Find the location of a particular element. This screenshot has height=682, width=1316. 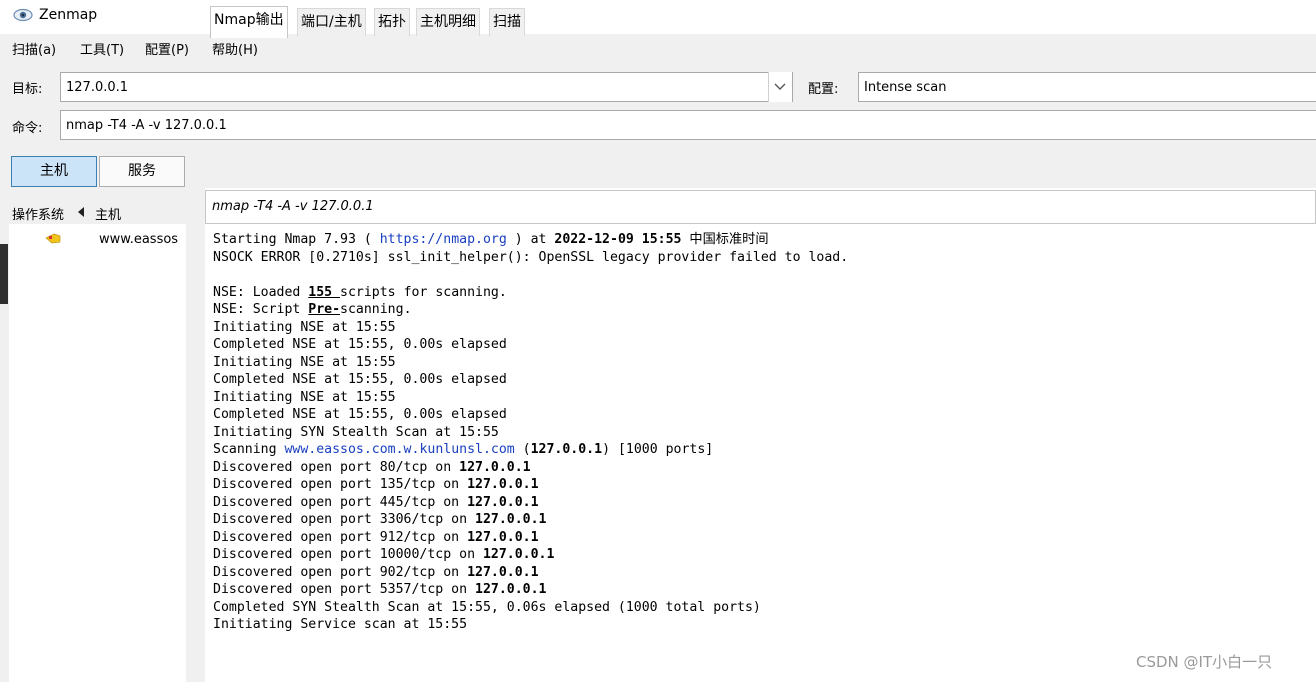

profile-select: Intense scan is located at coordinates (1087, 87).